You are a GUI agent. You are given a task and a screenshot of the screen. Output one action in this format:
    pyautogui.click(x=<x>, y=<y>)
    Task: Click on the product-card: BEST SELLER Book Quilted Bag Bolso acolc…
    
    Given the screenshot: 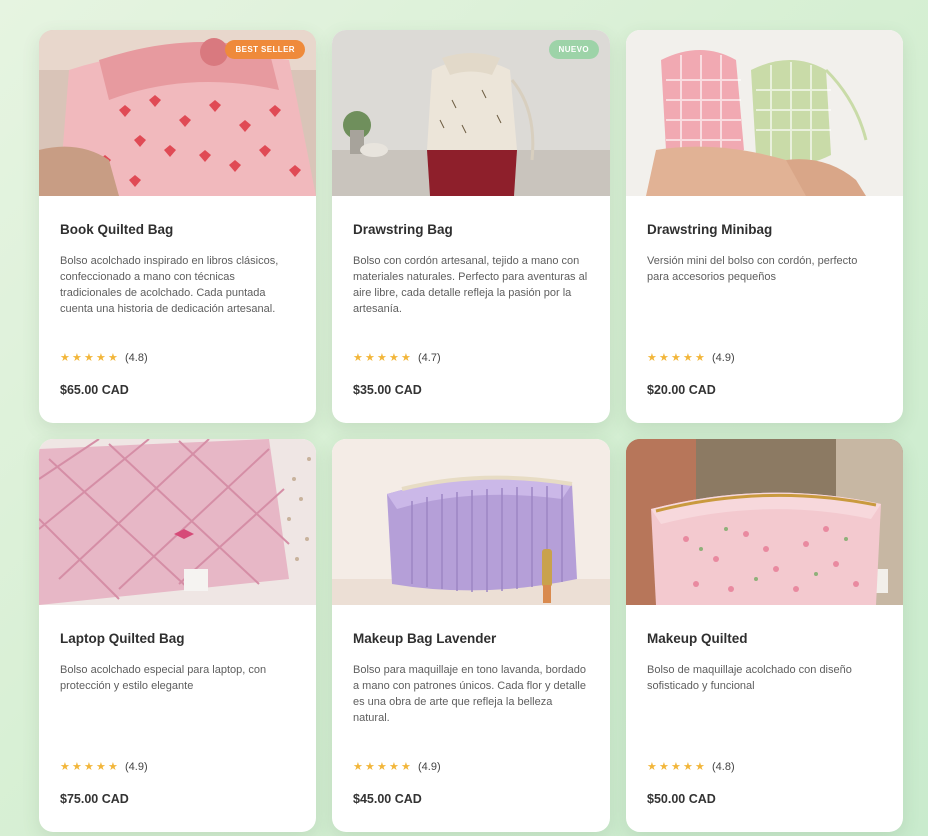 What is the action you would take?
    pyautogui.click(x=177, y=226)
    